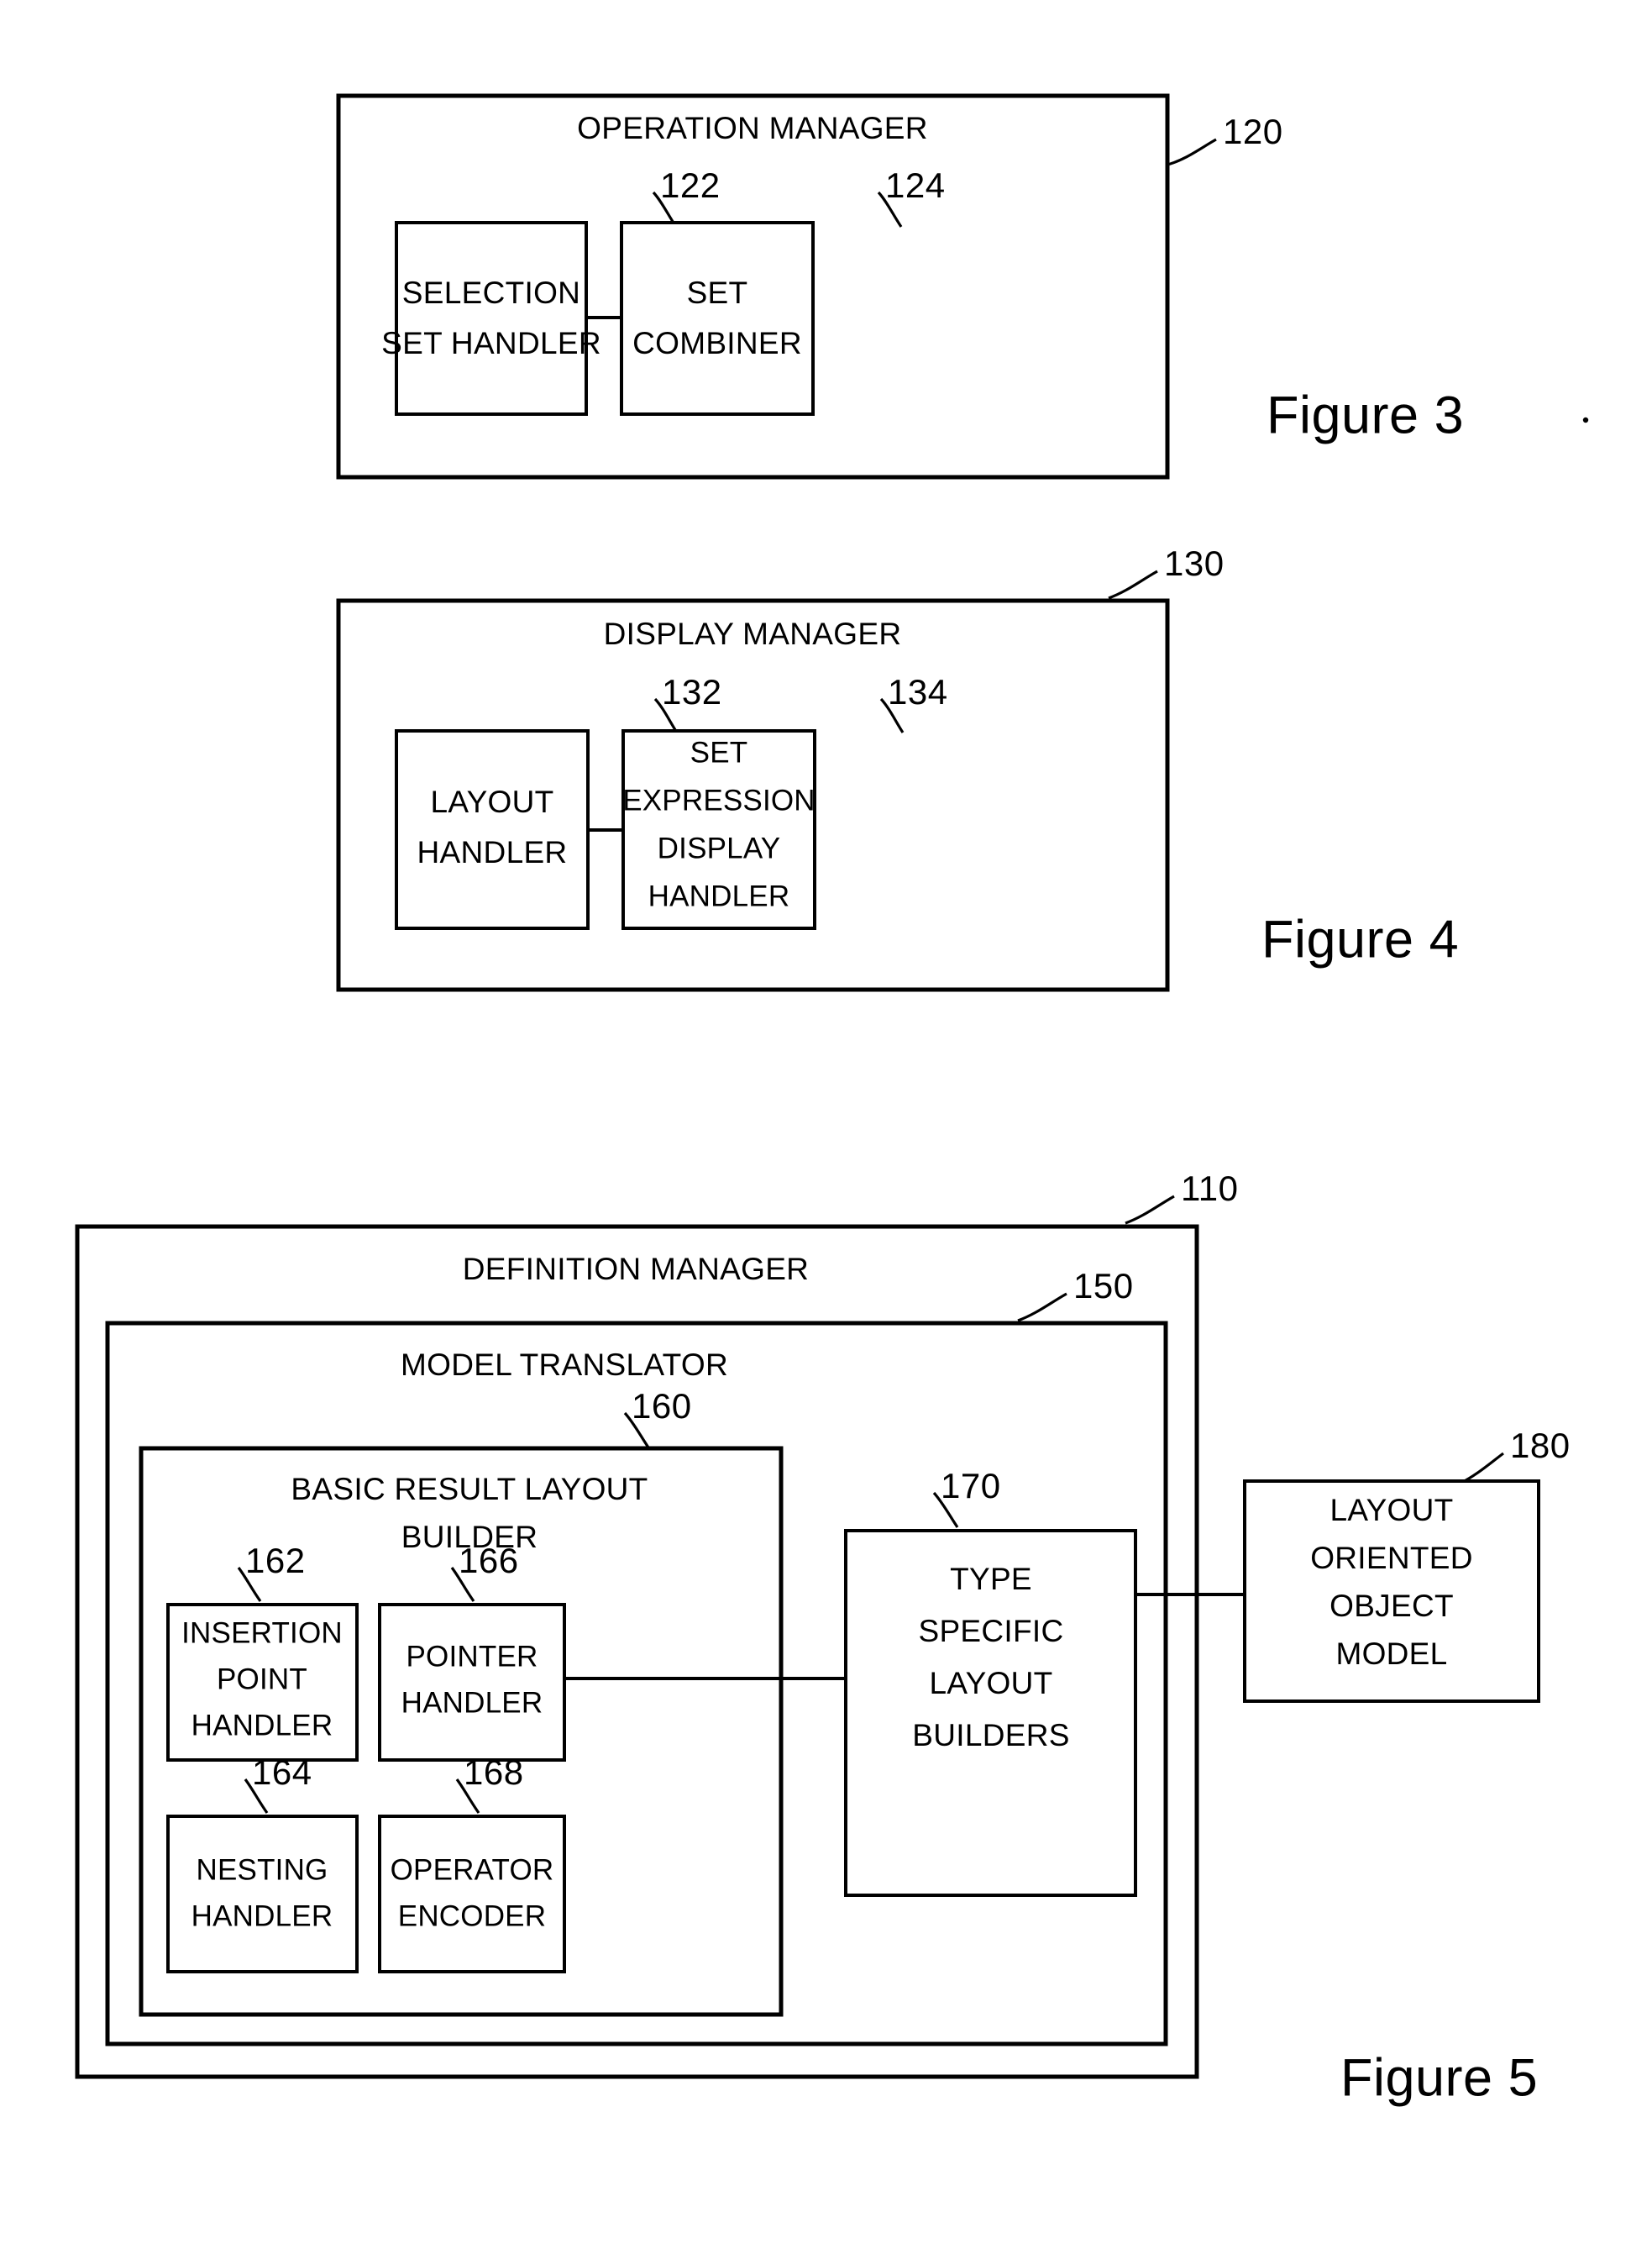 Image resolution: width=1652 pixels, height=2259 pixels. Describe the element at coordinates (719, 896) in the screenshot. I see `set-expression-display-handler-line-4: HANDLER` at that location.